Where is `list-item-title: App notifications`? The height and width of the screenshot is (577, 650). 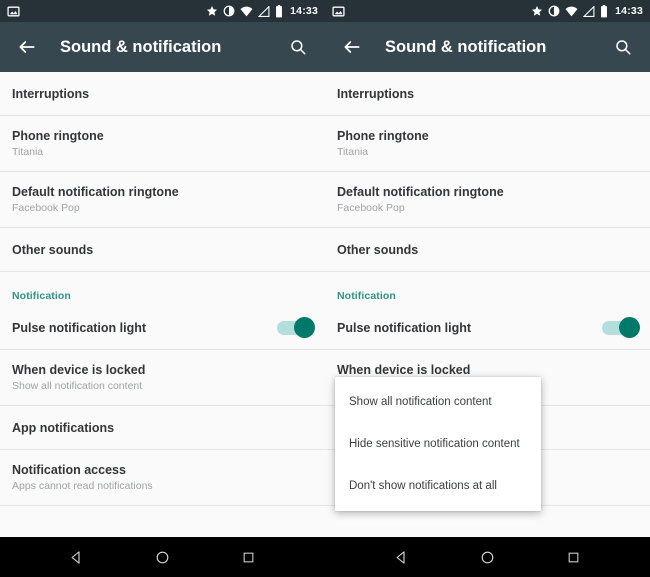
list-item-title: App notifications is located at coordinates (63, 427).